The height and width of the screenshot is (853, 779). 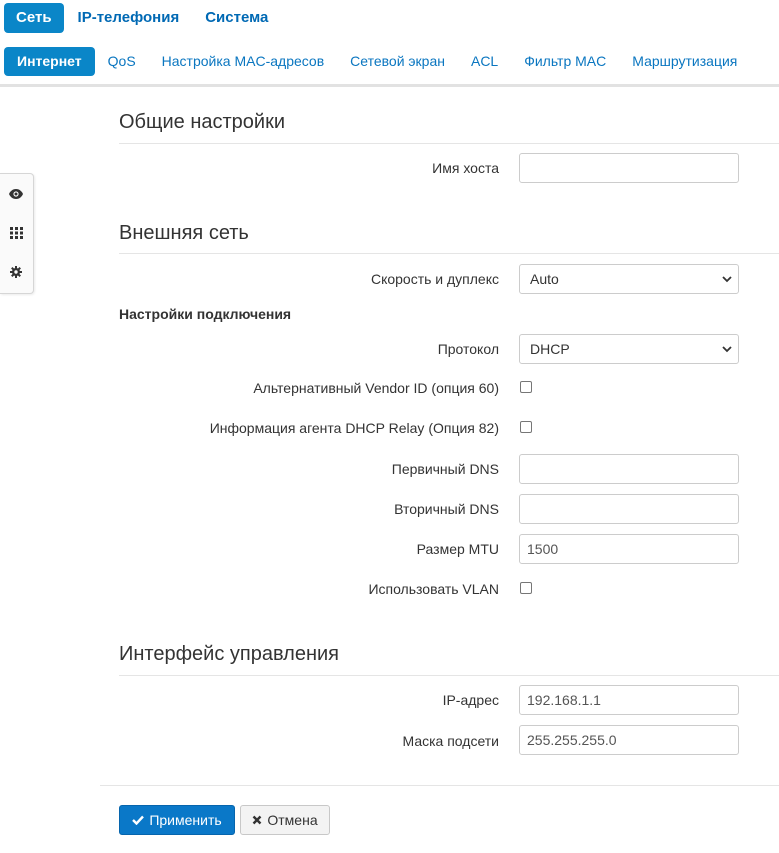 I want to click on apply-button-label: Применить, so click(x=185, y=820).